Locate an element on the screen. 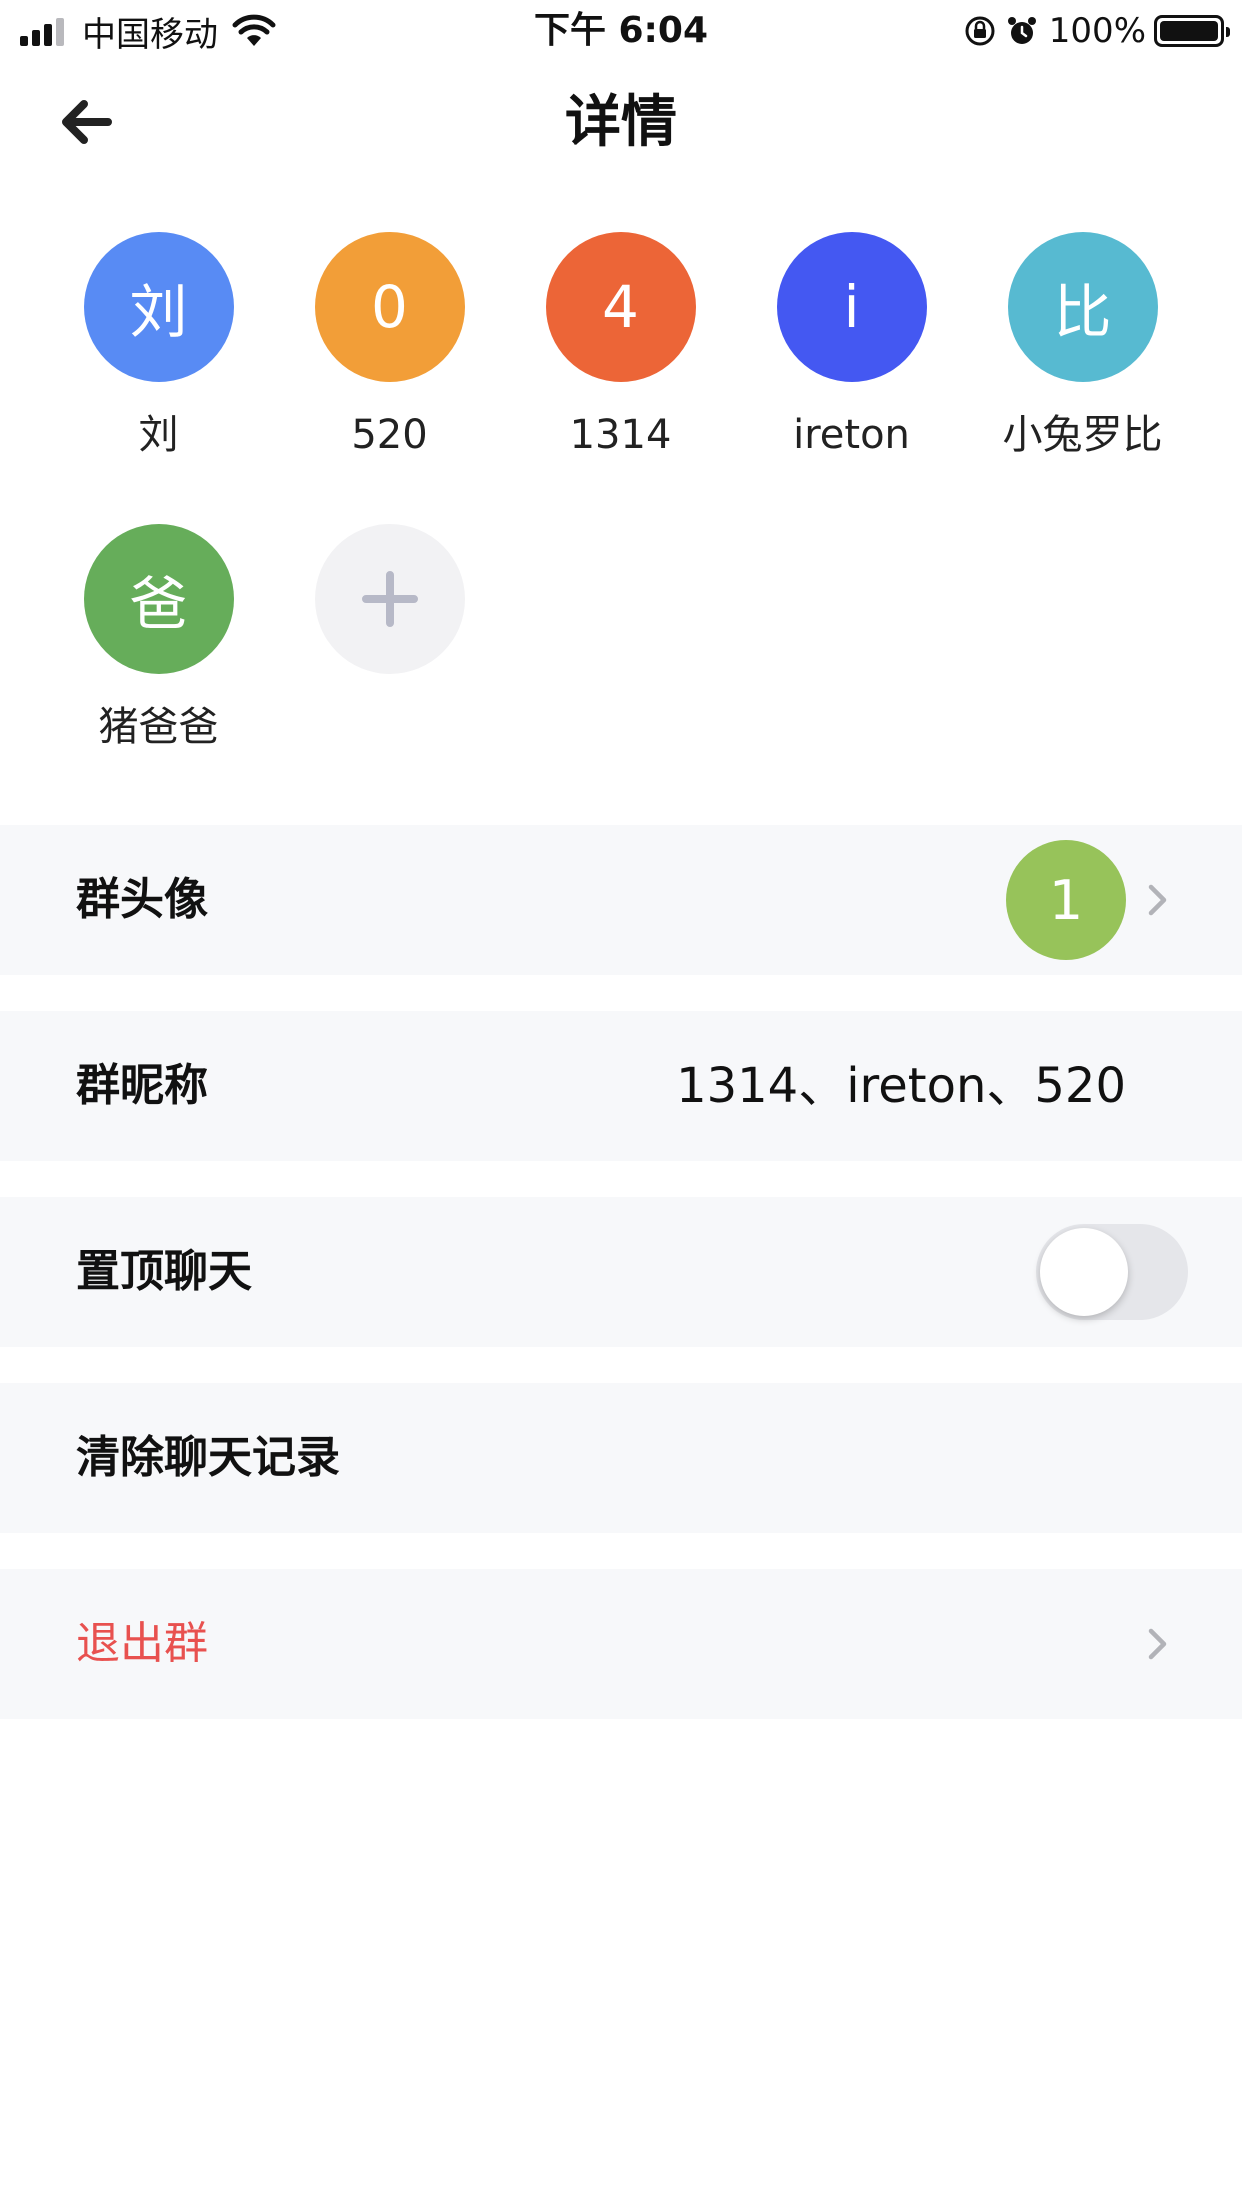  add-member-button is located at coordinates (389, 599).